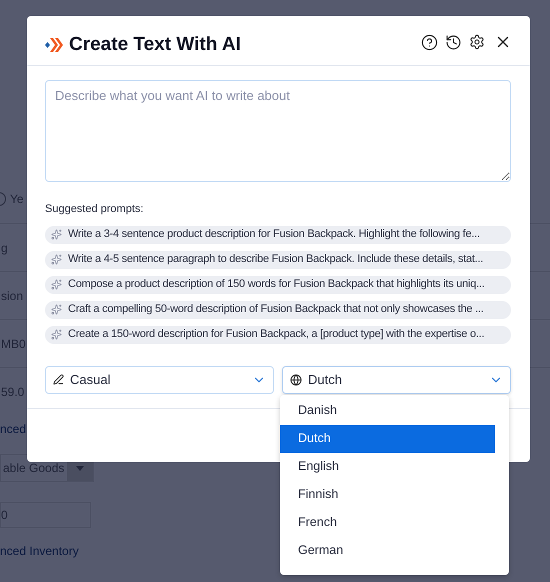  What do you see at coordinates (429, 42) in the screenshot?
I see `help-icon` at bounding box center [429, 42].